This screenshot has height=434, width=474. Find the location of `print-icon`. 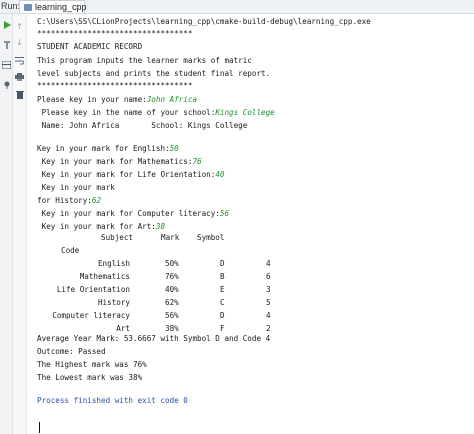

print-icon is located at coordinates (19, 76).